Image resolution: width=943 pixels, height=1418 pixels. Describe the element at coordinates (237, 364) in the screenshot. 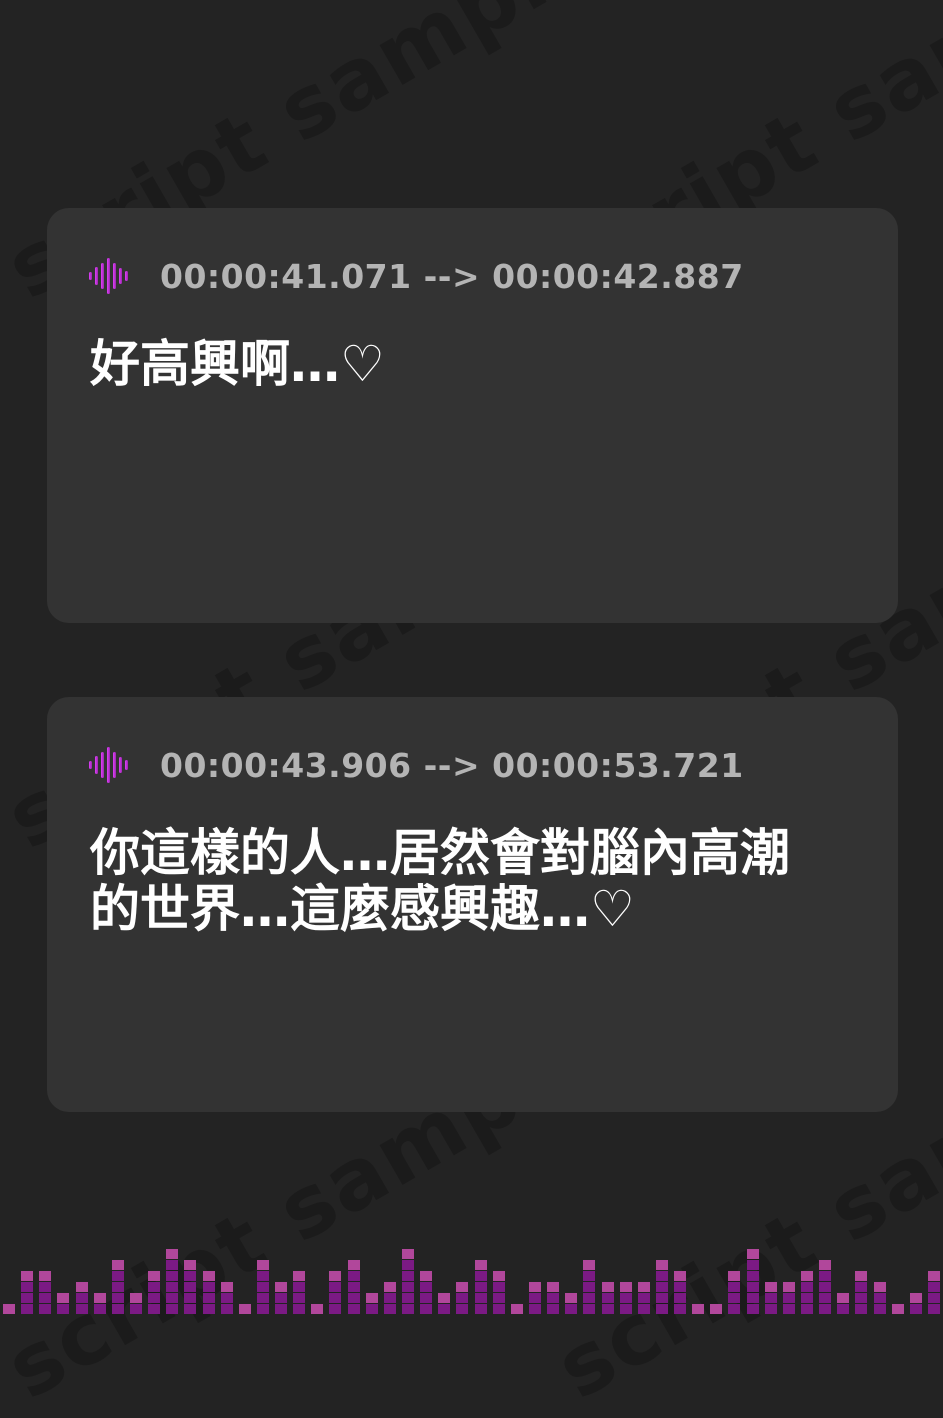

I see `subtitle-line: 好高興啊…♡` at that location.